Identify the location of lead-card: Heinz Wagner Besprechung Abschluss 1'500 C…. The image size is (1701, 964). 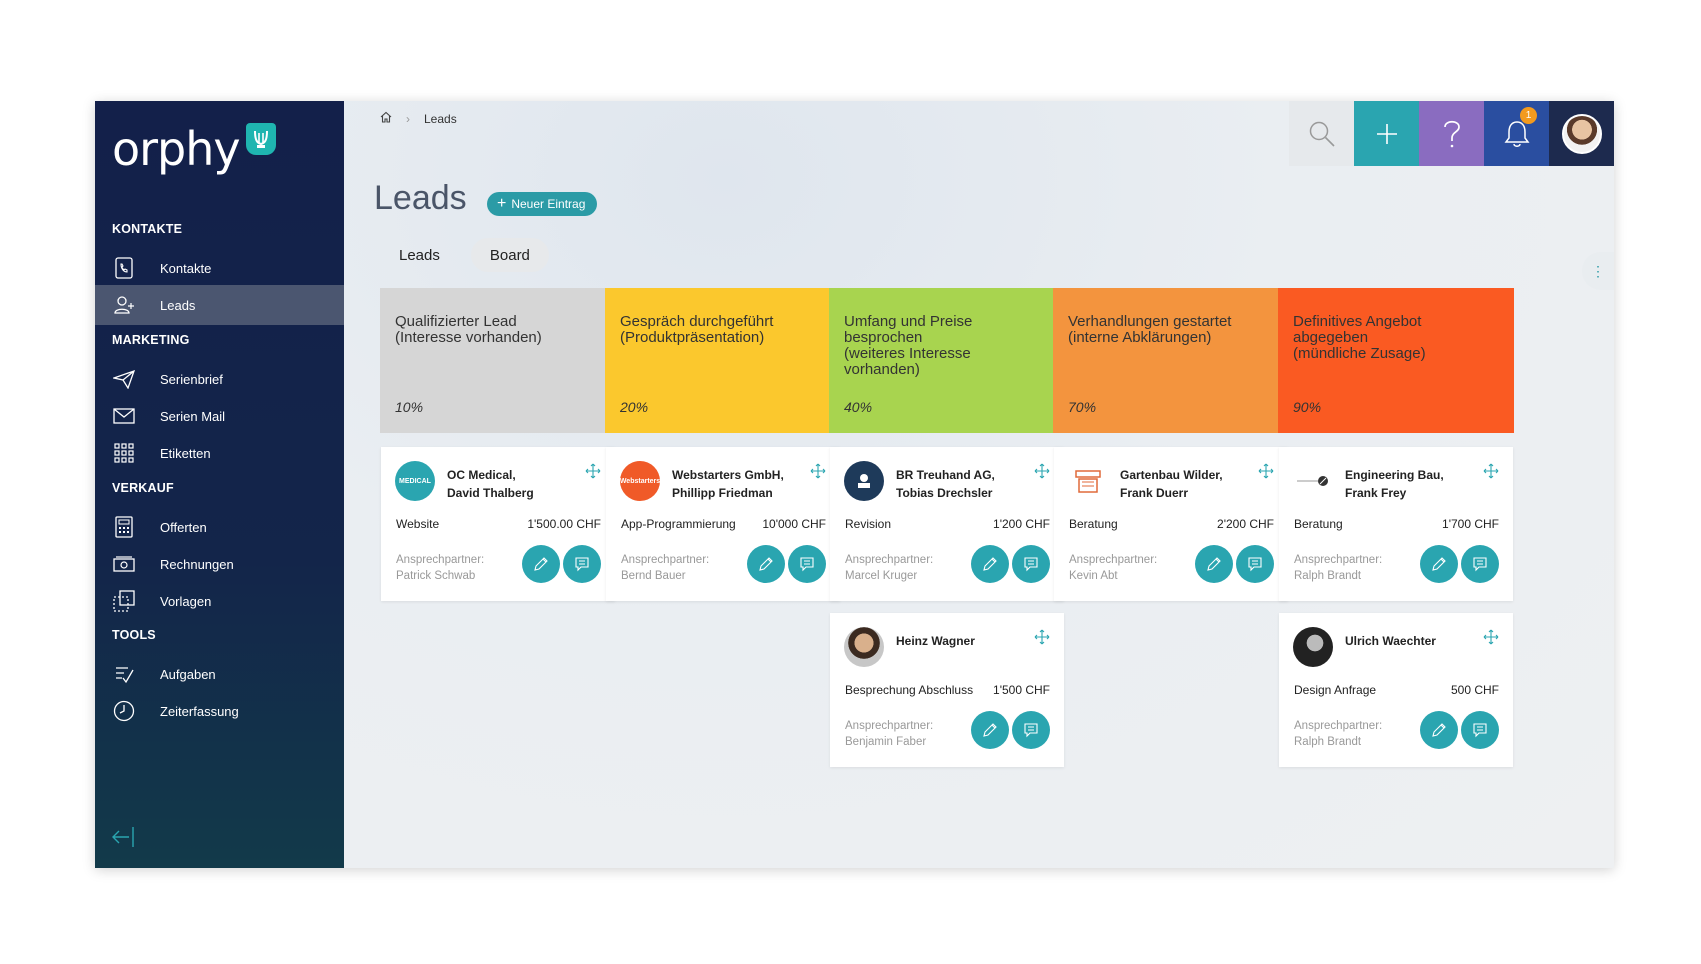
(947, 690).